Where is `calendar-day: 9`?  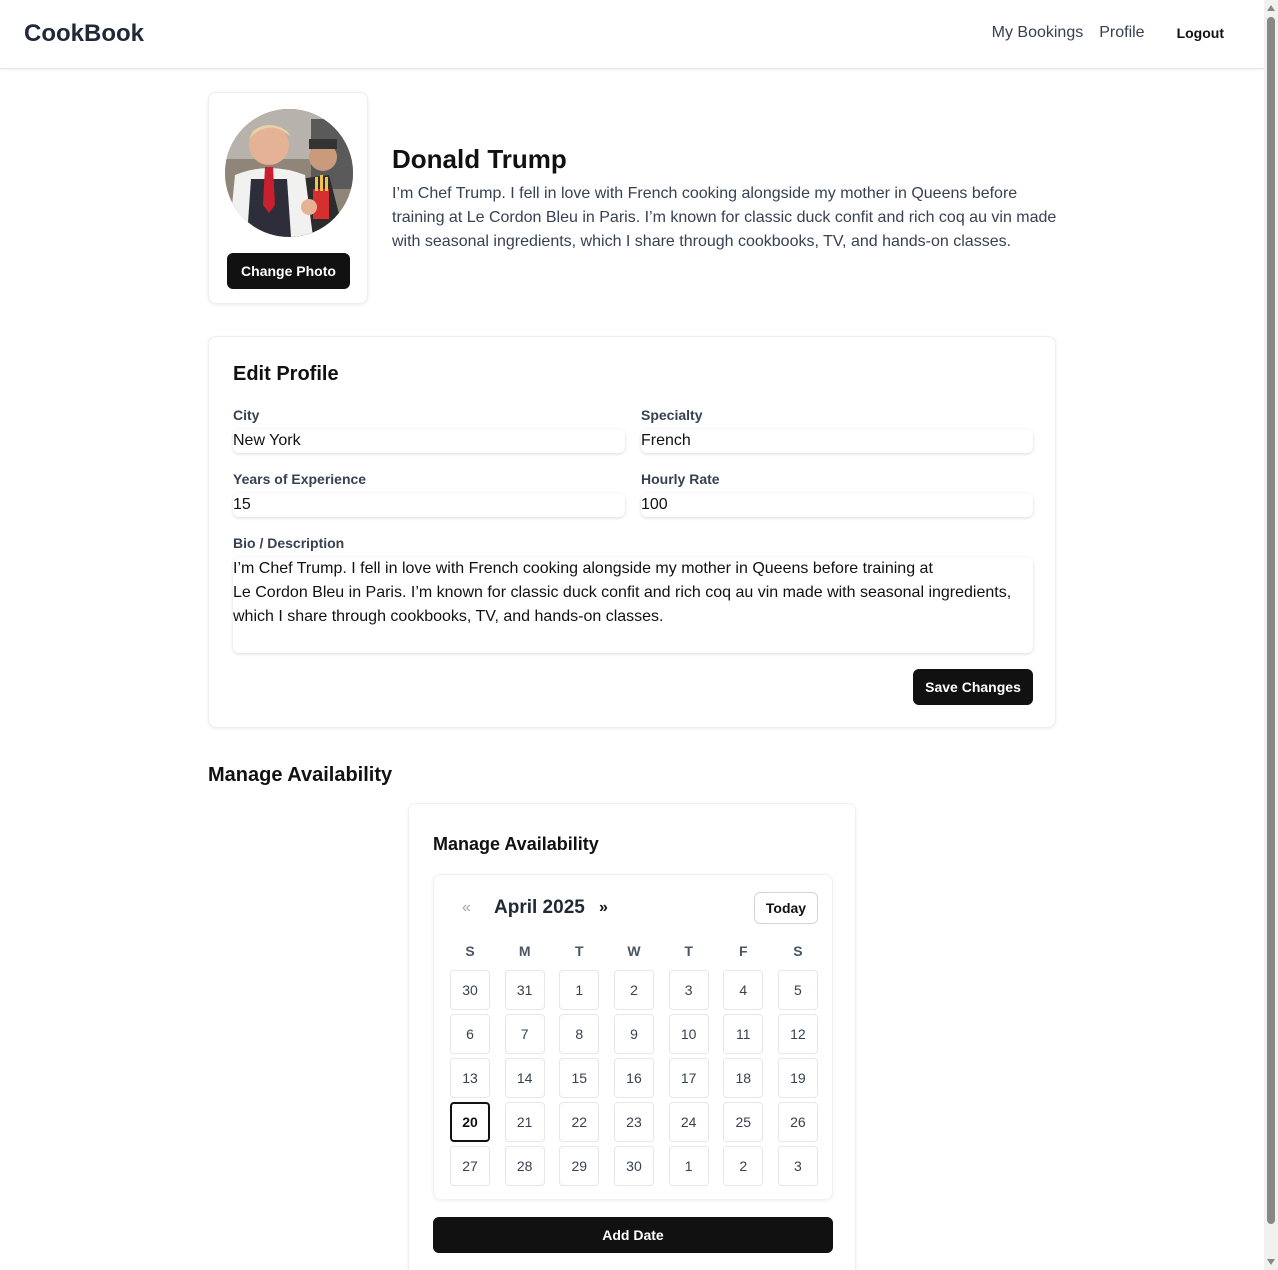 calendar-day: 9 is located at coordinates (633, 1034).